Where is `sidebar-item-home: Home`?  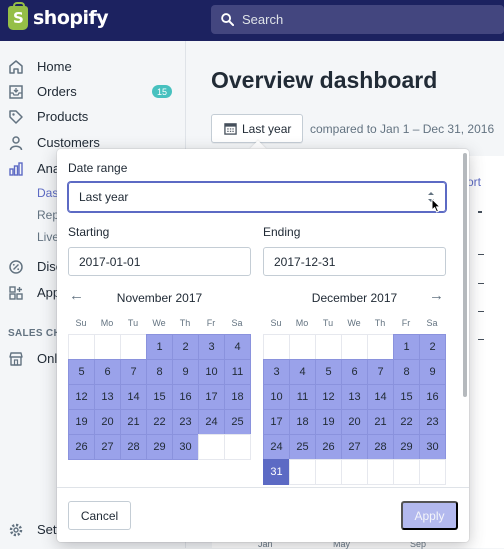 sidebar-item-home: Home is located at coordinates (93, 66).